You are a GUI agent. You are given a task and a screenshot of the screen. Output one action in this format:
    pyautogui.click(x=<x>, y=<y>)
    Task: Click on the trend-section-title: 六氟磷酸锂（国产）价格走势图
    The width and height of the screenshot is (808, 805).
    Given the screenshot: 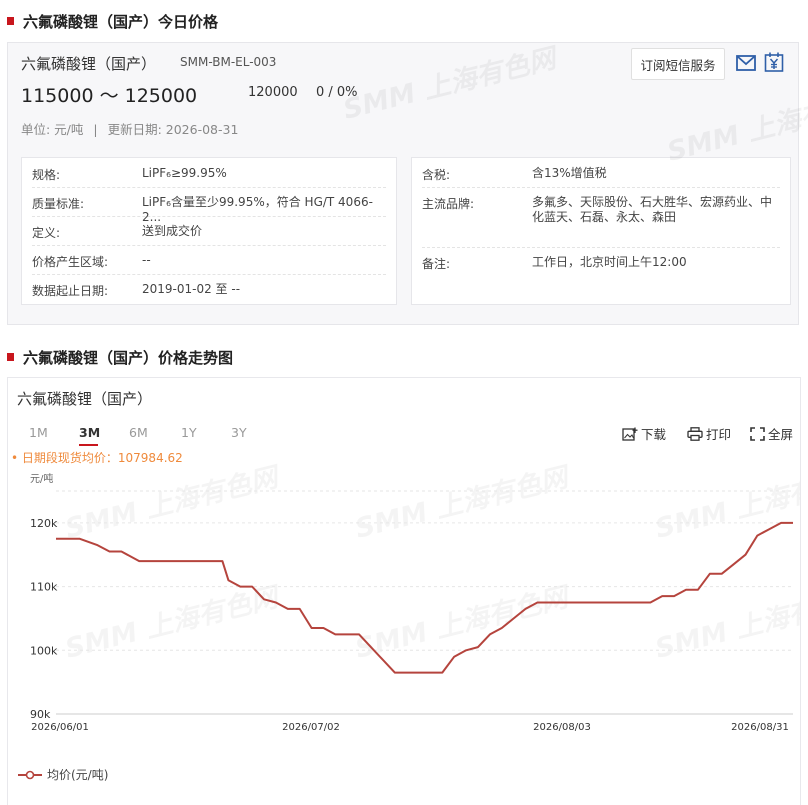 What is the action you would take?
    pyautogui.click(x=120, y=357)
    